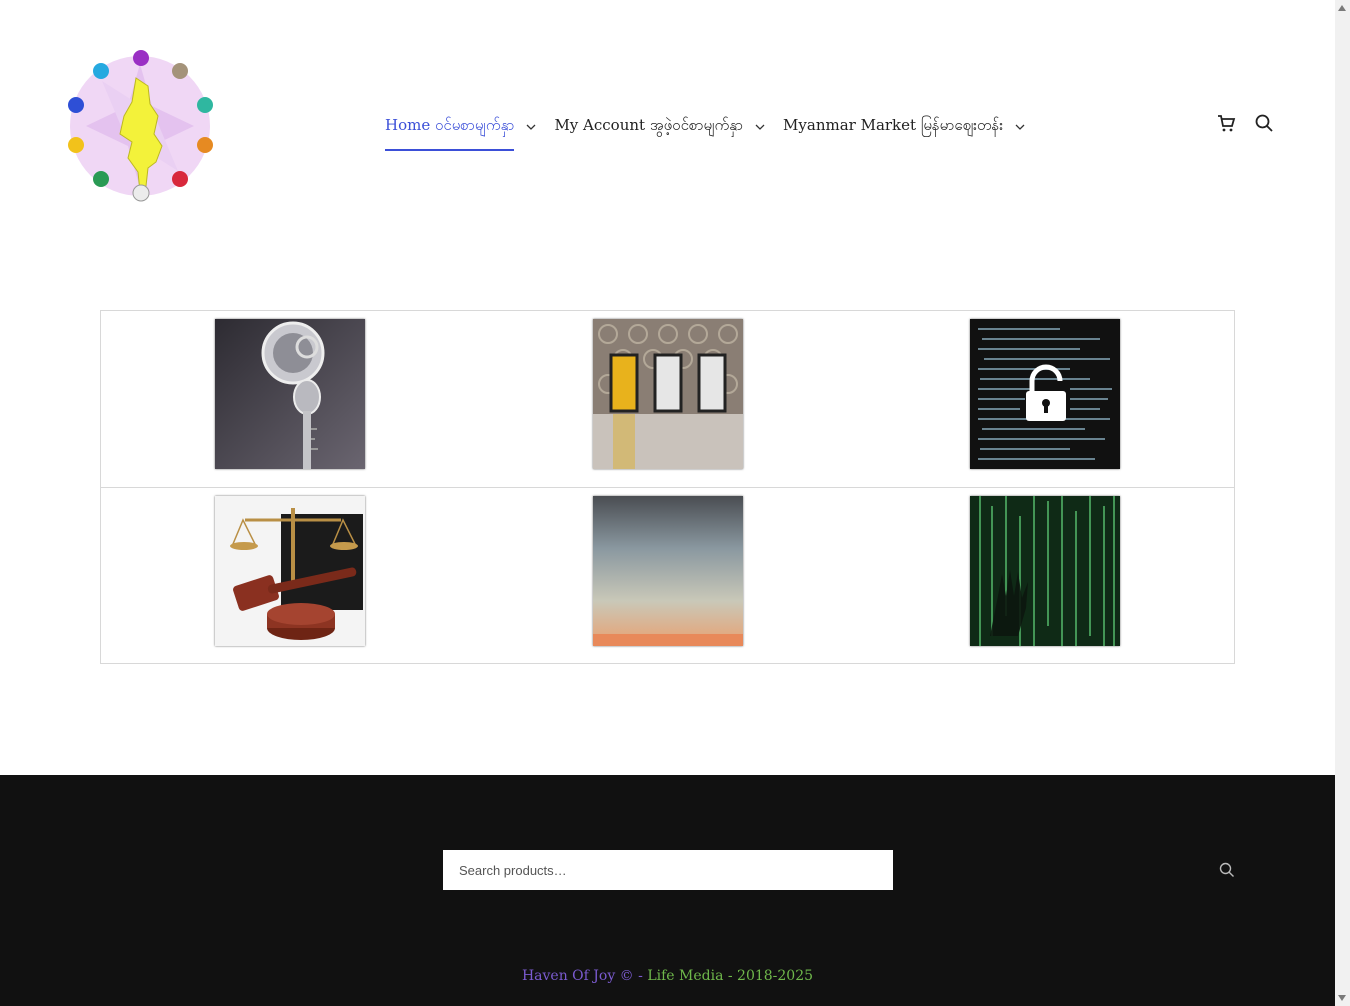 The width and height of the screenshot is (1350, 1006). I want to click on scroll-up-arrow-icon, so click(1342, 8).